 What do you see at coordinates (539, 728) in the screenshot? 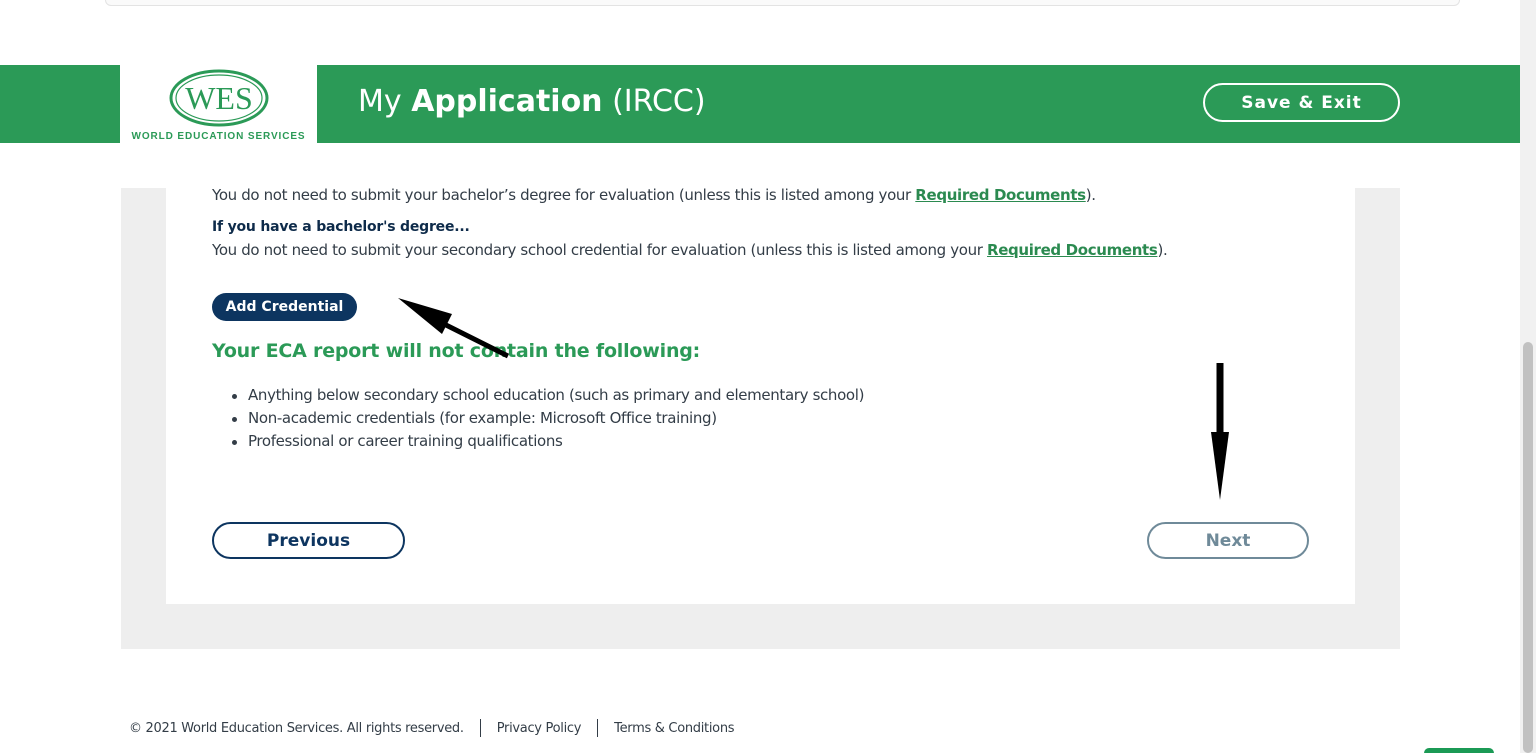
I see `privacy-policy-link: Privacy Policy` at bounding box center [539, 728].